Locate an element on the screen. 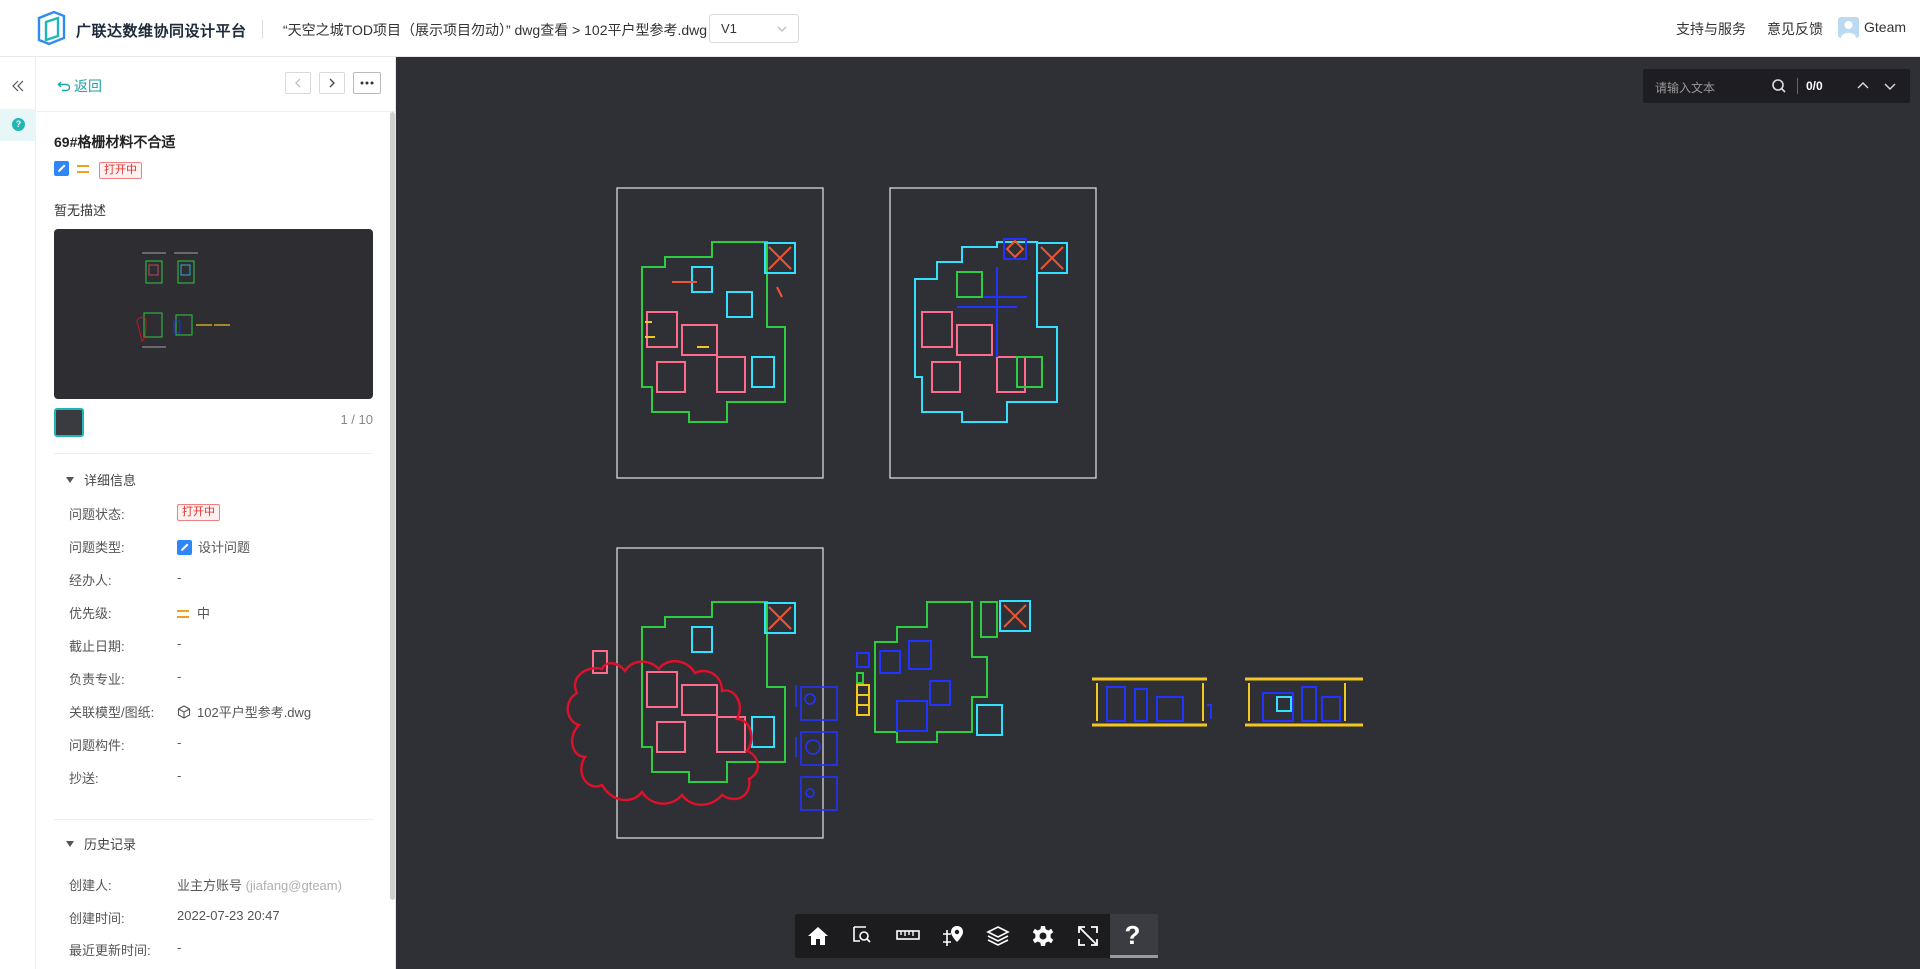  measure-button is located at coordinates (907, 936).